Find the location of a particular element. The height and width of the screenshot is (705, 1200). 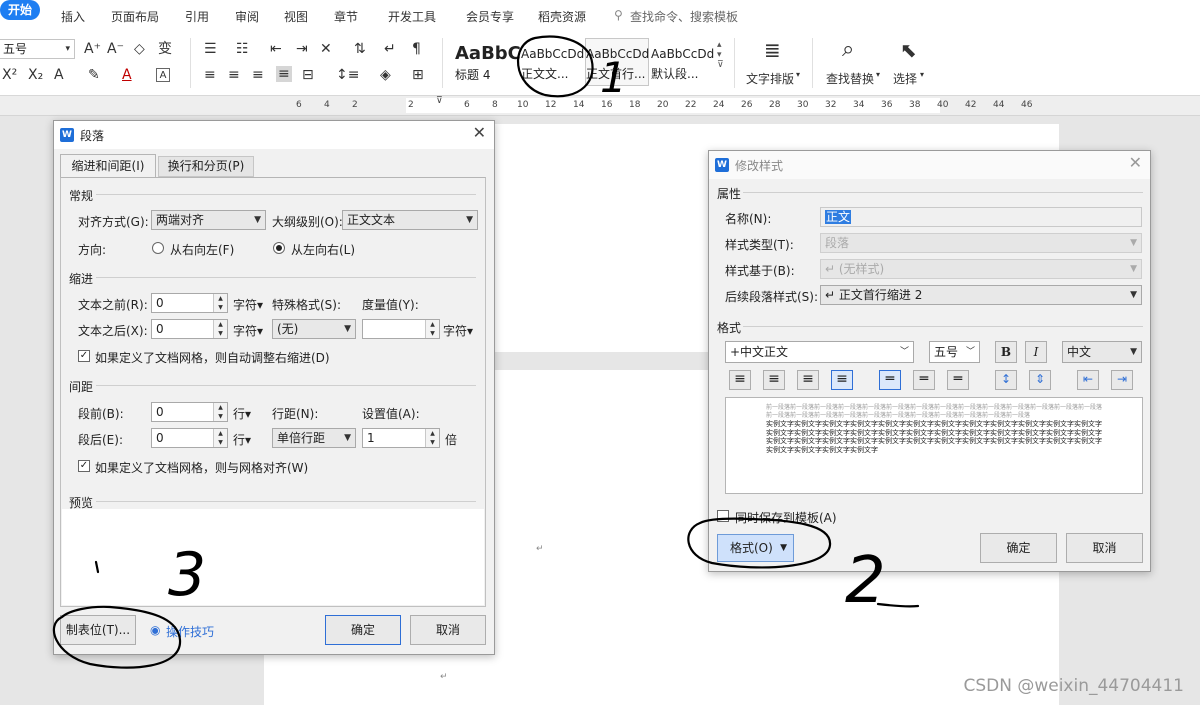

indent-after-input: 0 ▲ ▼ is located at coordinates (189, 329).